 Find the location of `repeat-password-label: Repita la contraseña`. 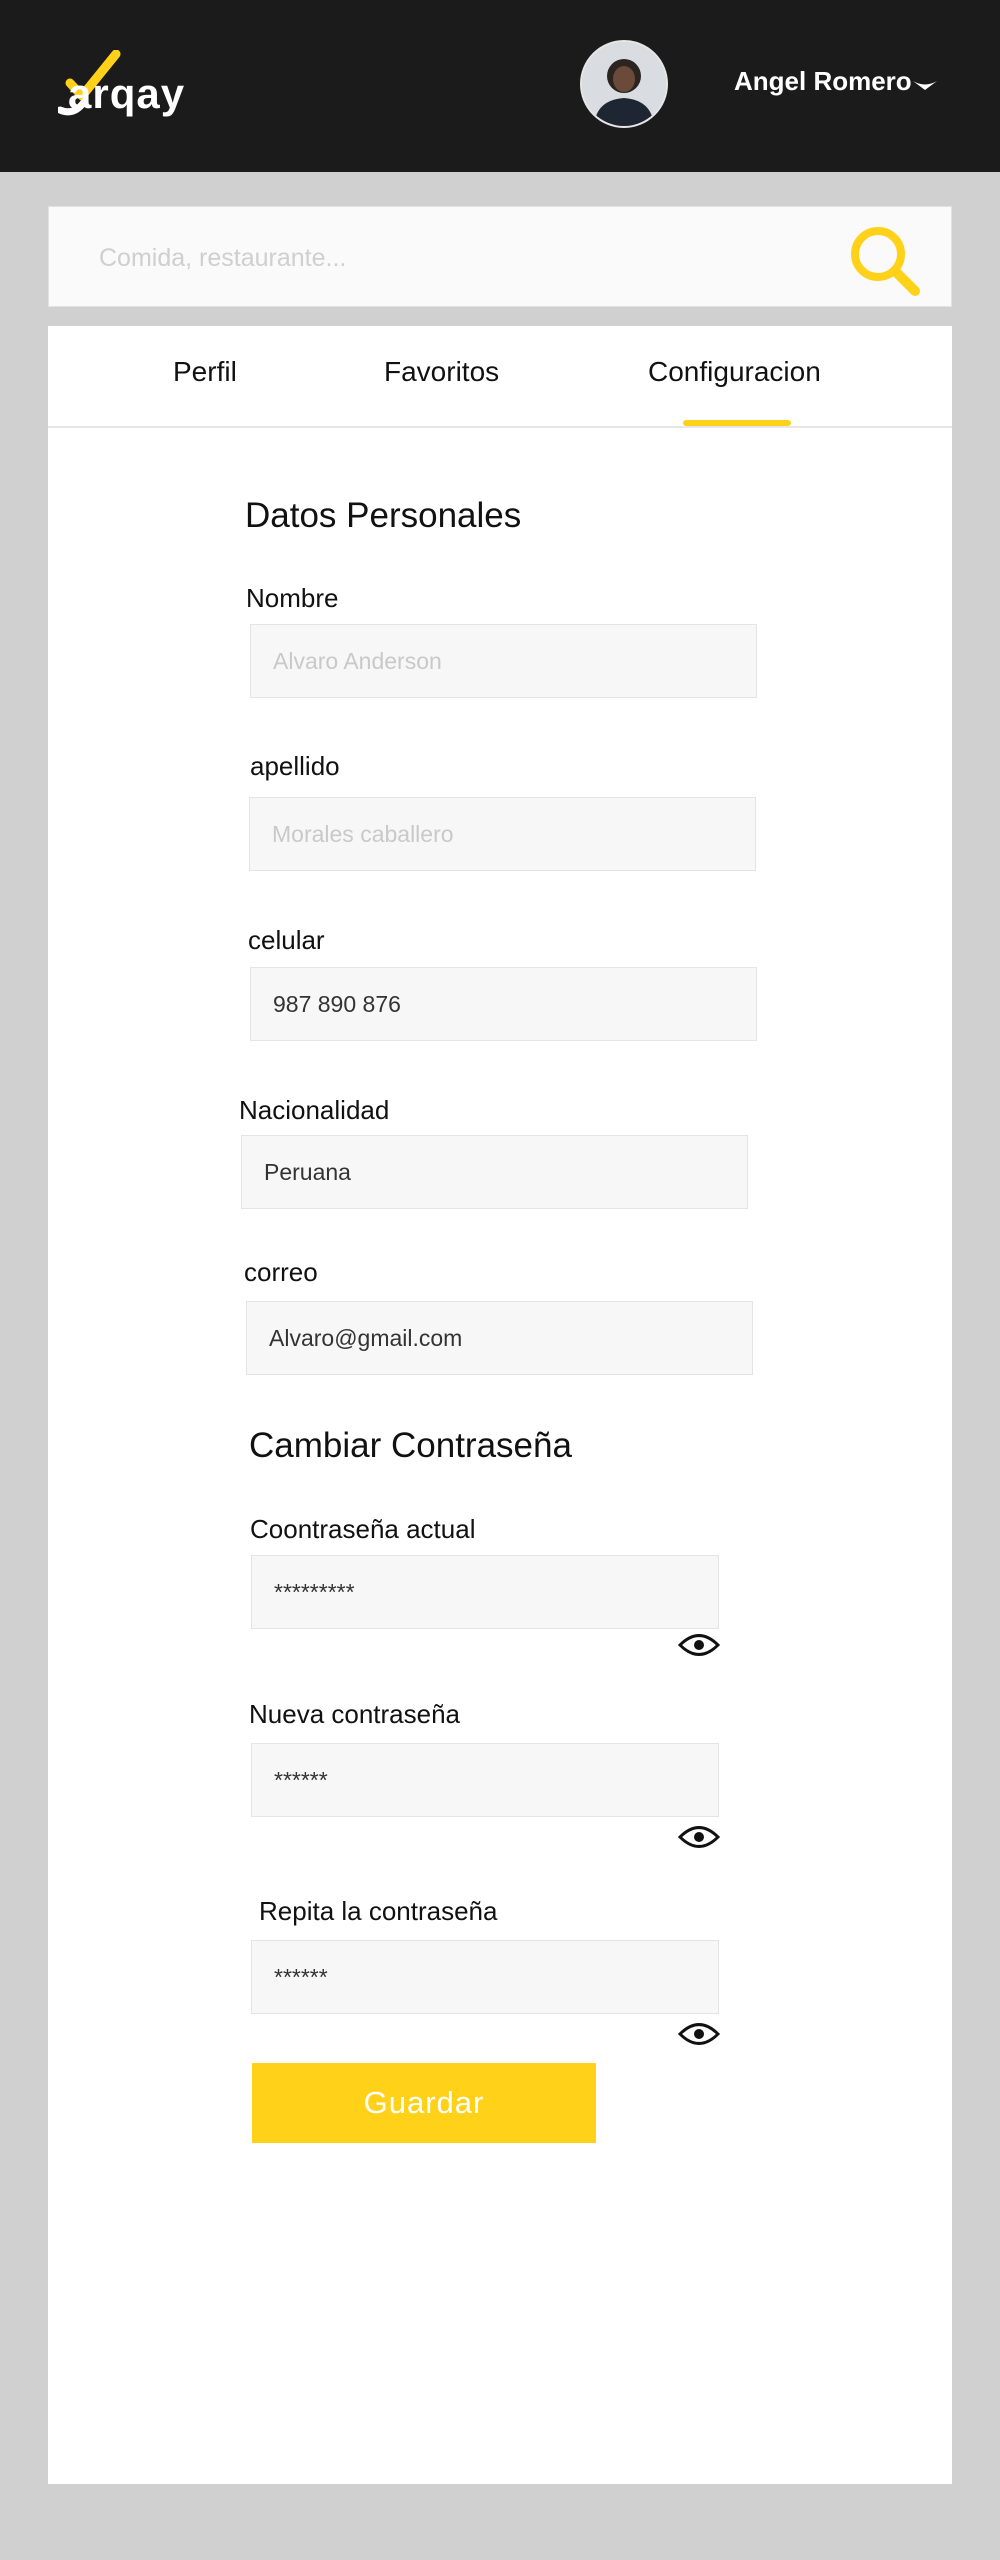

repeat-password-label: Repita la contraseña is located at coordinates (378, 1911).